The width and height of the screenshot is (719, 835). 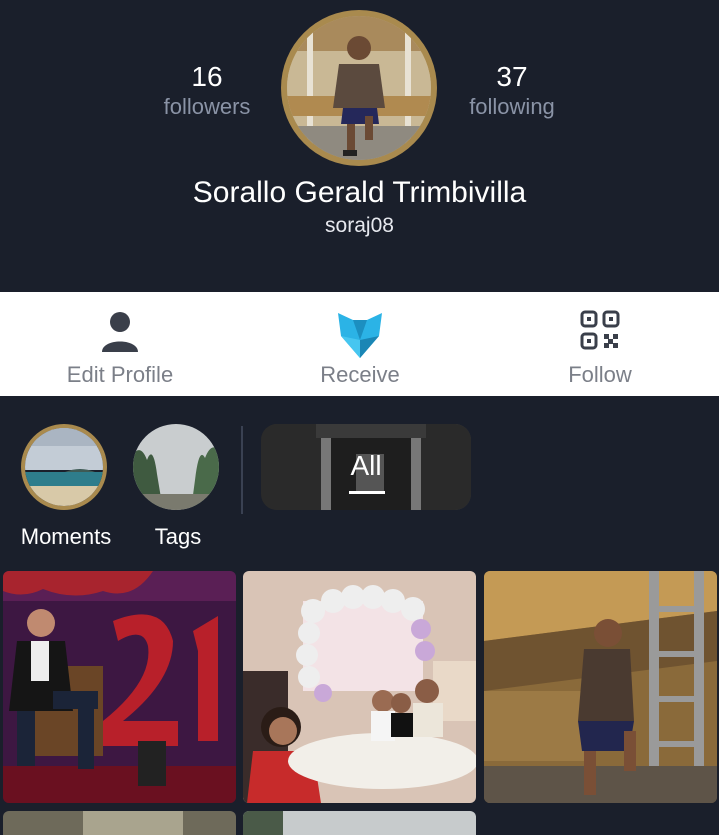 I want to click on avatar-photo, so click(x=359, y=88).